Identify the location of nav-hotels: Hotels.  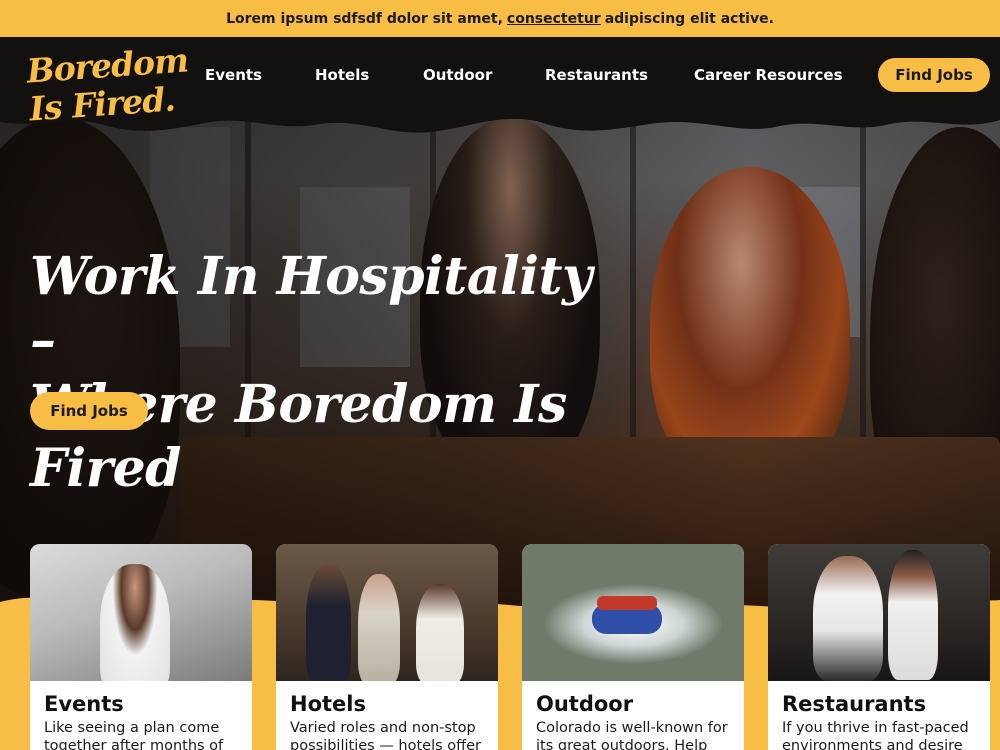
(342, 75).